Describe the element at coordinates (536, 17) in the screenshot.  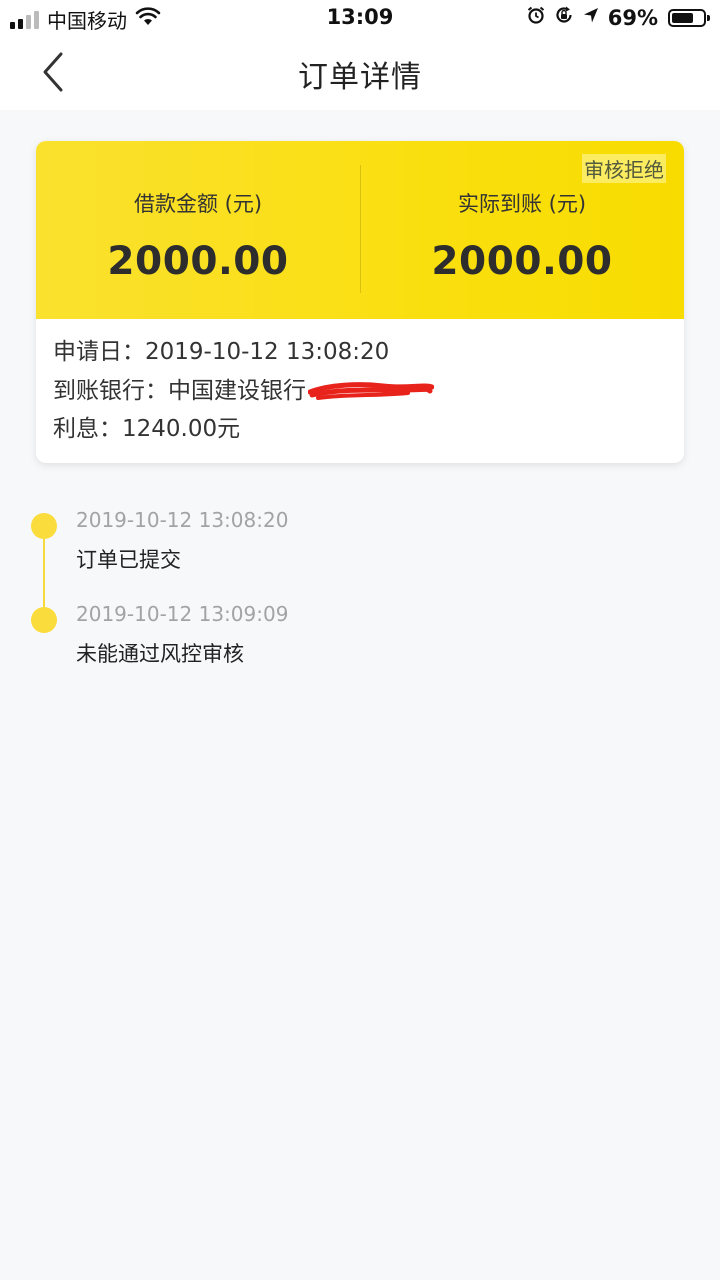
I see `alarm-icon` at that location.